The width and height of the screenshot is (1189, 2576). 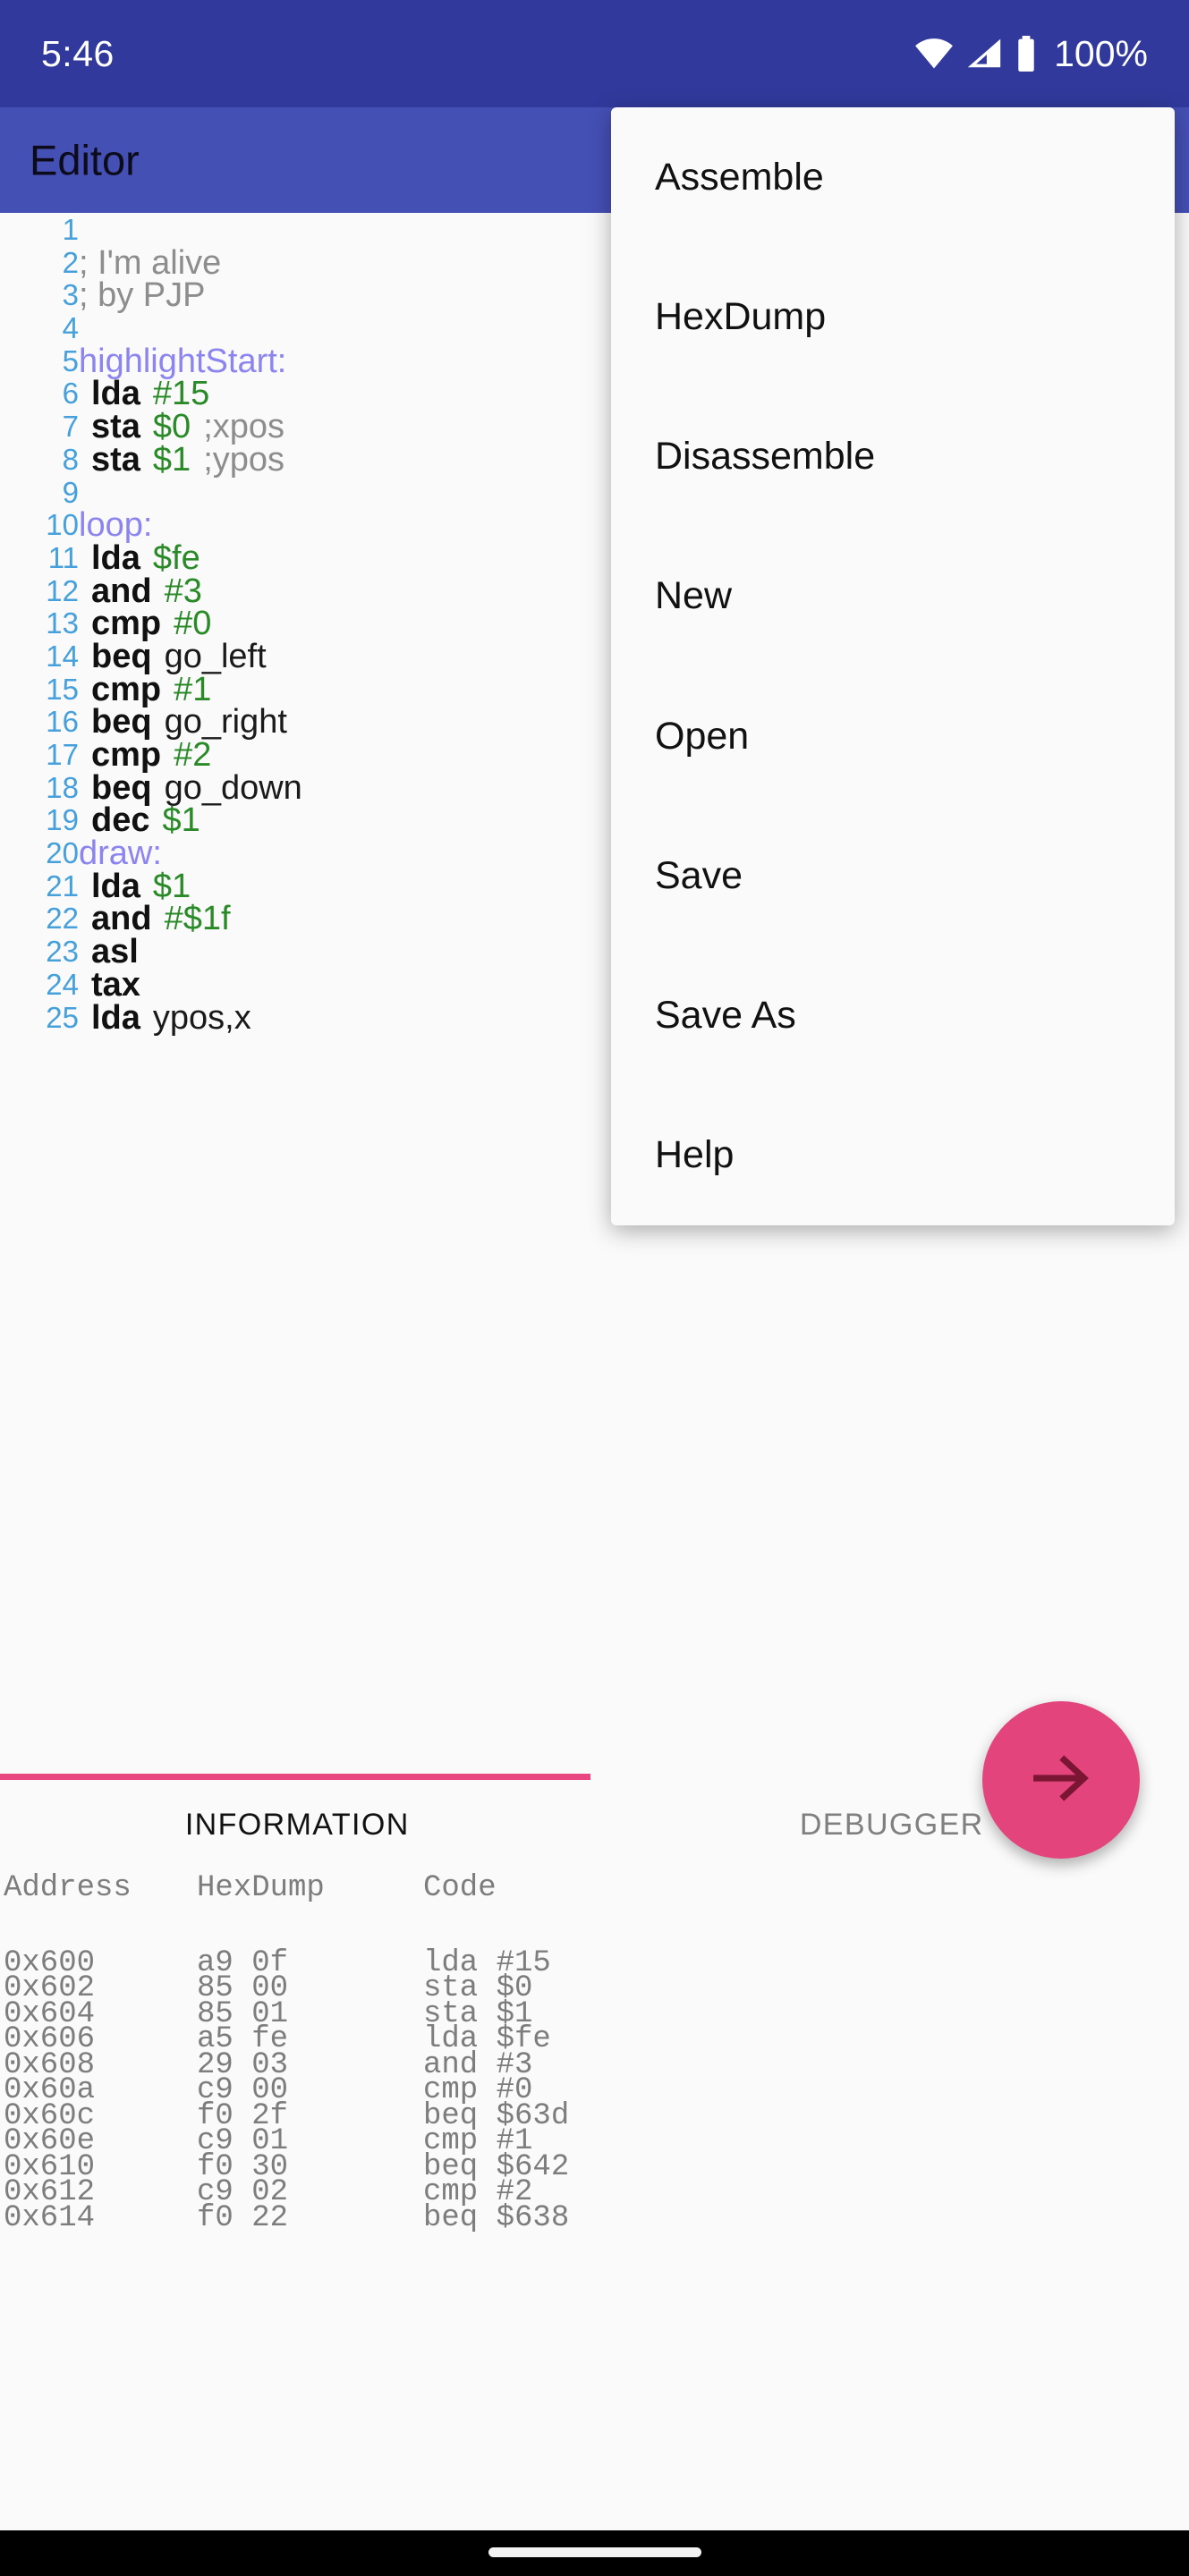 I want to click on code-text: beq go_down, so click(x=190, y=788).